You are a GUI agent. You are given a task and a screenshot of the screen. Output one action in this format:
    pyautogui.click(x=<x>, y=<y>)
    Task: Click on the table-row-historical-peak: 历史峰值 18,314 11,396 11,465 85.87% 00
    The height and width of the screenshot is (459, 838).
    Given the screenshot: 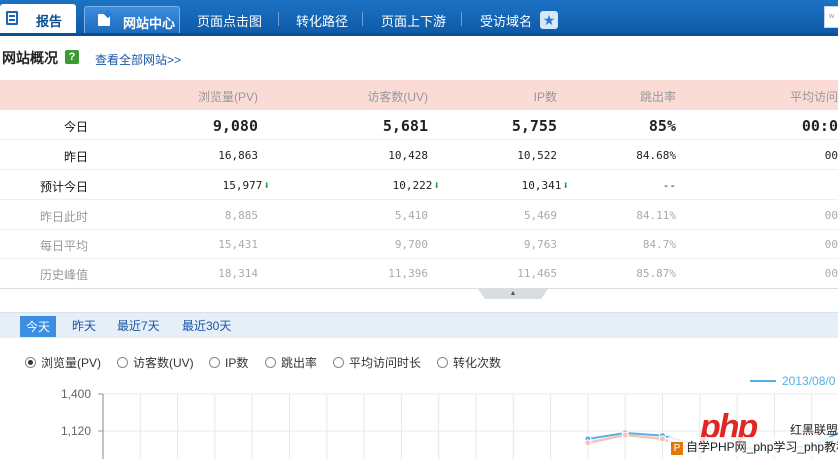 What is the action you would take?
    pyautogui.click(x=419, y=273)
    